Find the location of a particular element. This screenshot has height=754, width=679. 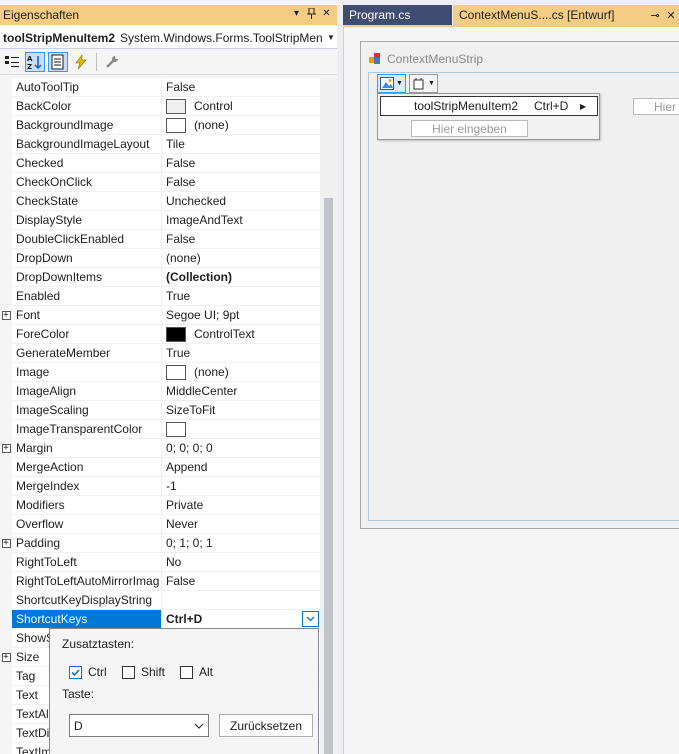

property-row-righttoleft: RightToLeft No is located at coordinates (160, 562).